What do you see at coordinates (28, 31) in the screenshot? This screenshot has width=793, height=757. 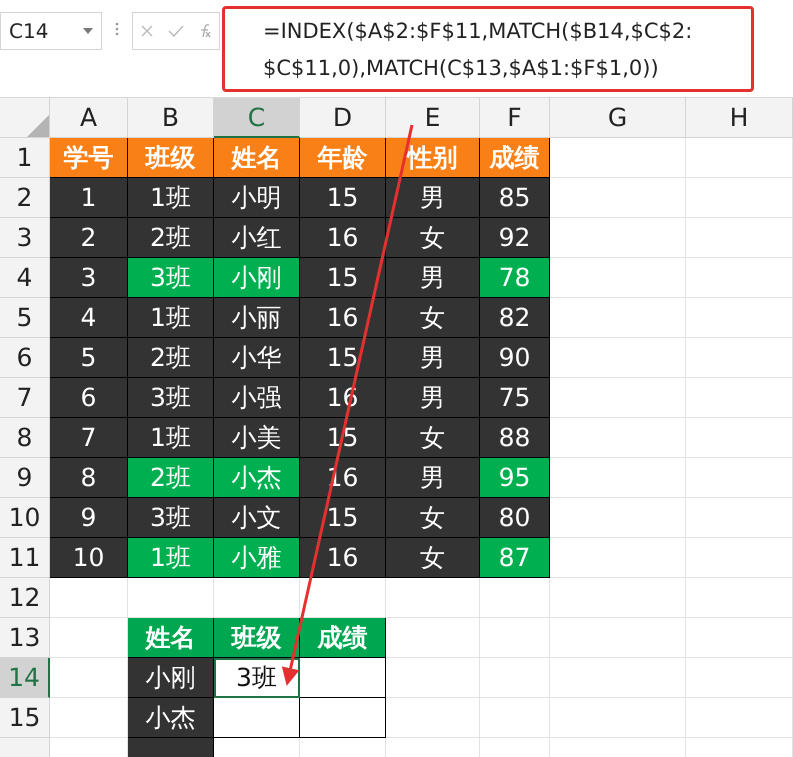 I see `cell-reference: C14` at bounding box center [28, 31].